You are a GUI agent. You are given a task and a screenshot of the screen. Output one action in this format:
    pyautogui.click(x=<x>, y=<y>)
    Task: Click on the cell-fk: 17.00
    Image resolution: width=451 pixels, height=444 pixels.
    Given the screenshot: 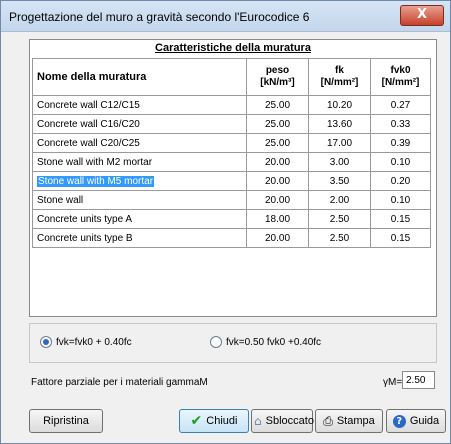 What is the action you would take?
    pyautogui.click(x=339, y=143)
    